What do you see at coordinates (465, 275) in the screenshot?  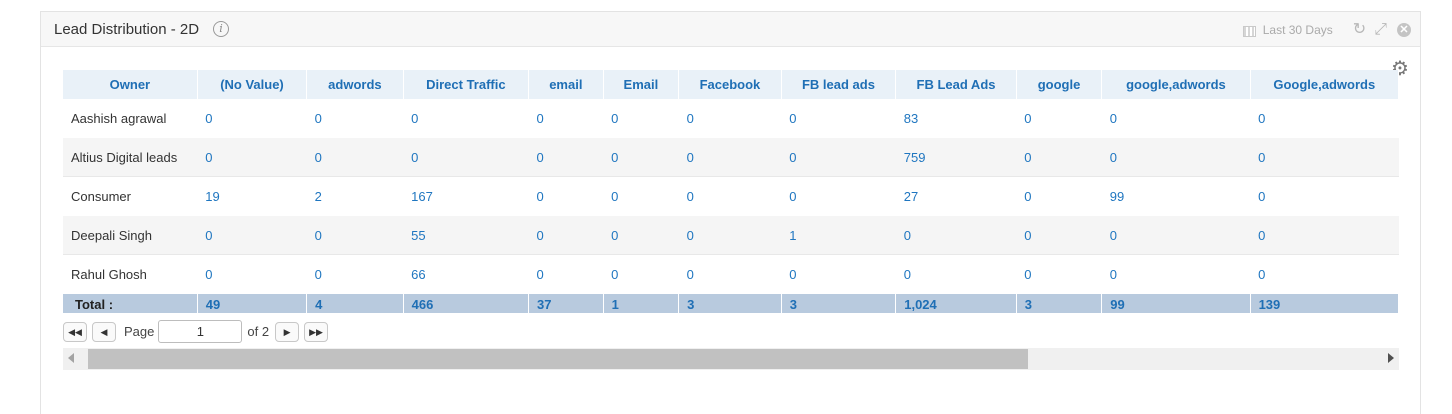 I see `value-cell: 66` at bounding box center [465, 275].